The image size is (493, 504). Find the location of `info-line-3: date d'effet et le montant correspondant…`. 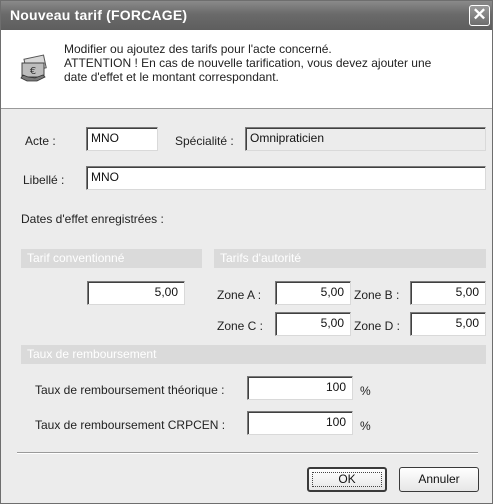

info-line-3: date d'effet et le montant correspondant… is located at coordinates (171, 77).